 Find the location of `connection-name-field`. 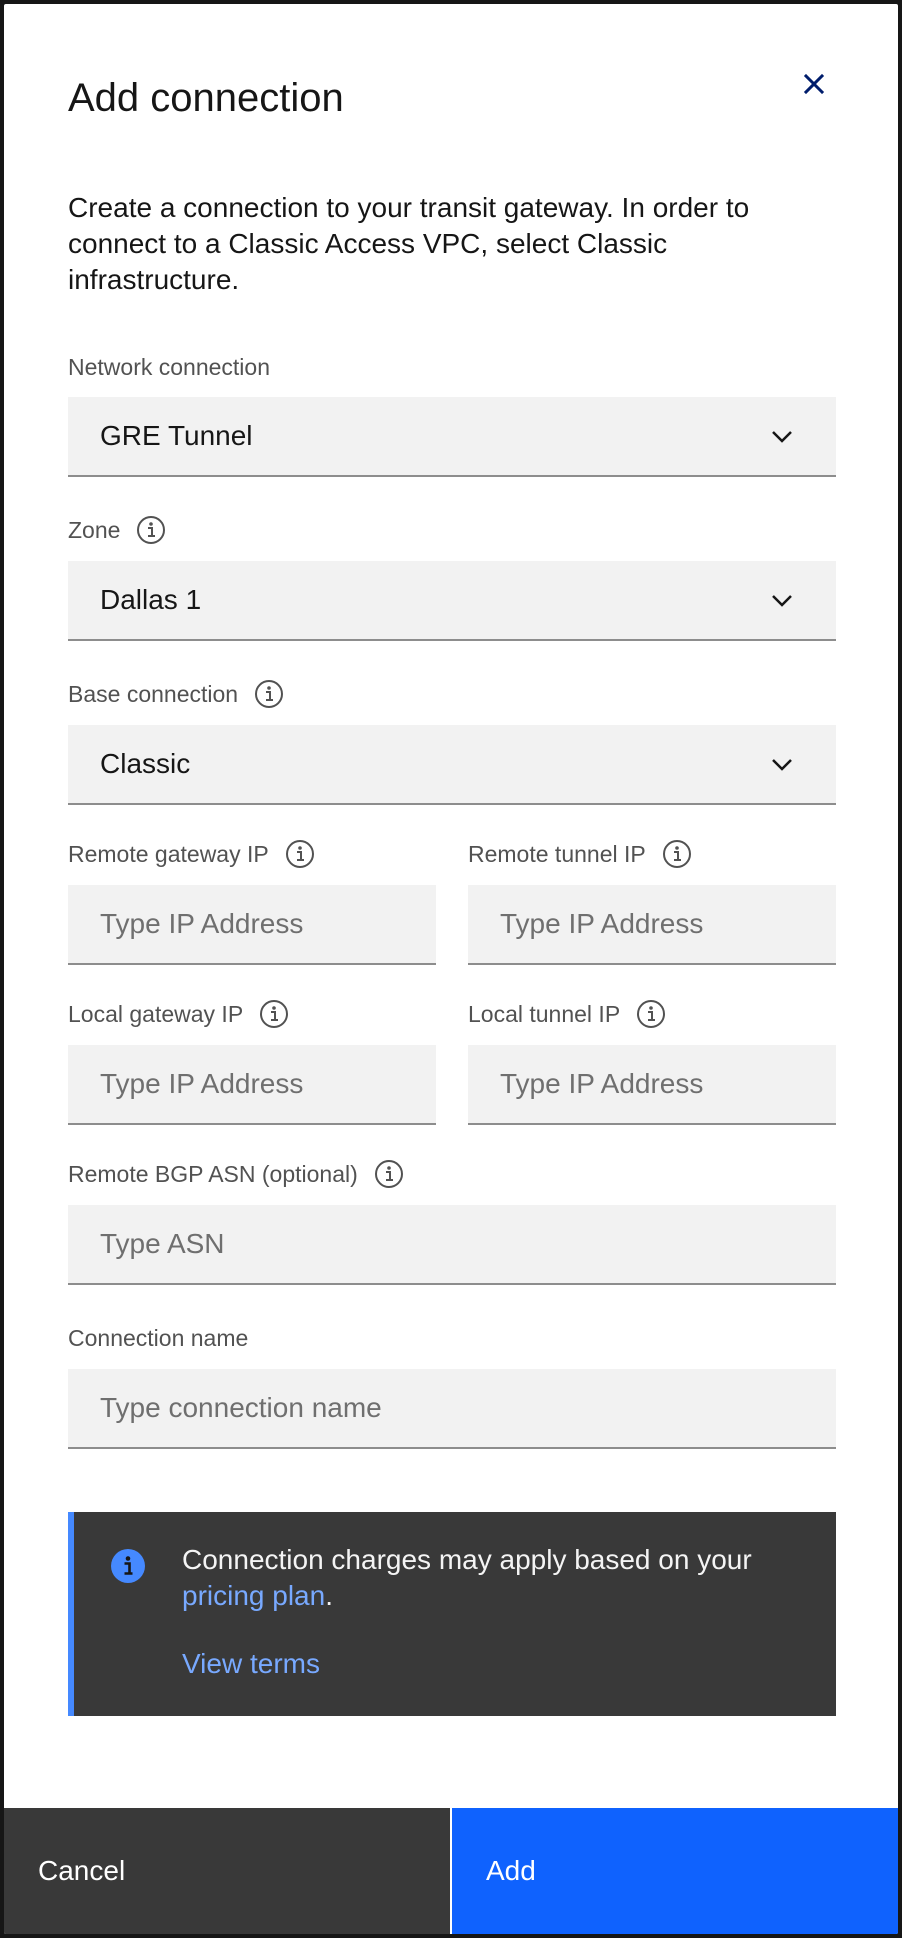

connection-name-field is located at coordinates (452, 1409).